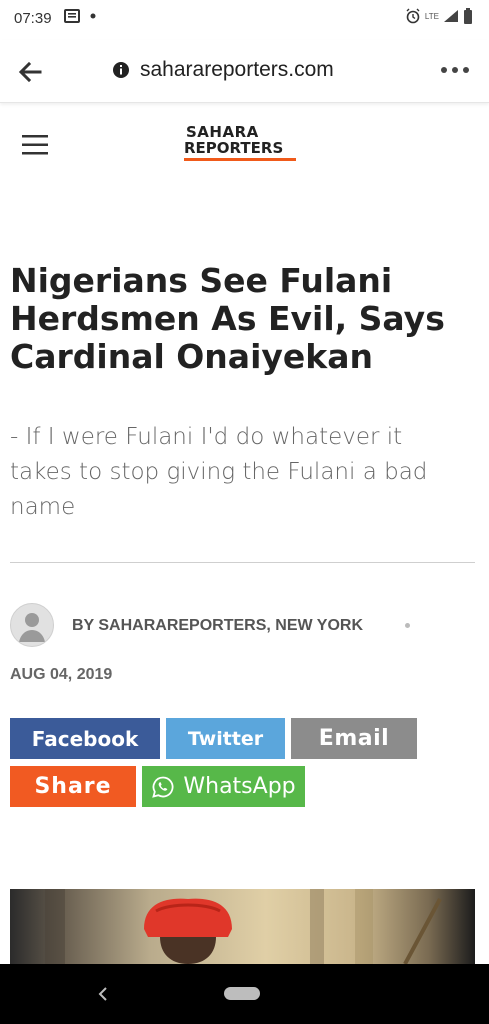 This screenshot has width=489, height=1024. I want to click on url-field: saharareporters.com, so click(223, 70).